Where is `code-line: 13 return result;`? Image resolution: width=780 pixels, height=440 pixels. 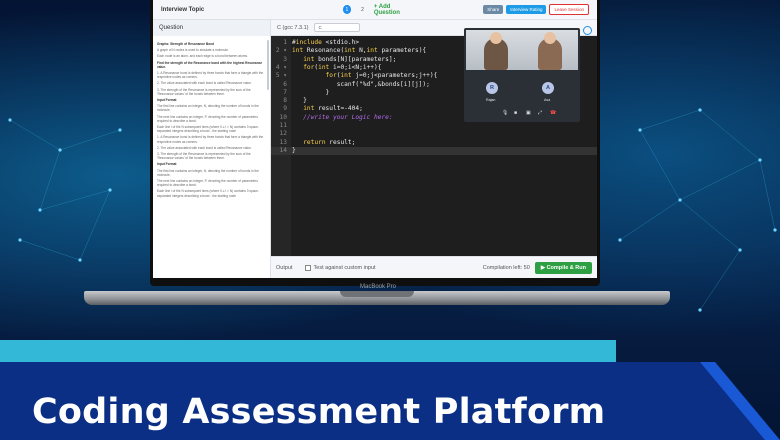
code-line: 13 return result; is located at coordinates (434, 143).